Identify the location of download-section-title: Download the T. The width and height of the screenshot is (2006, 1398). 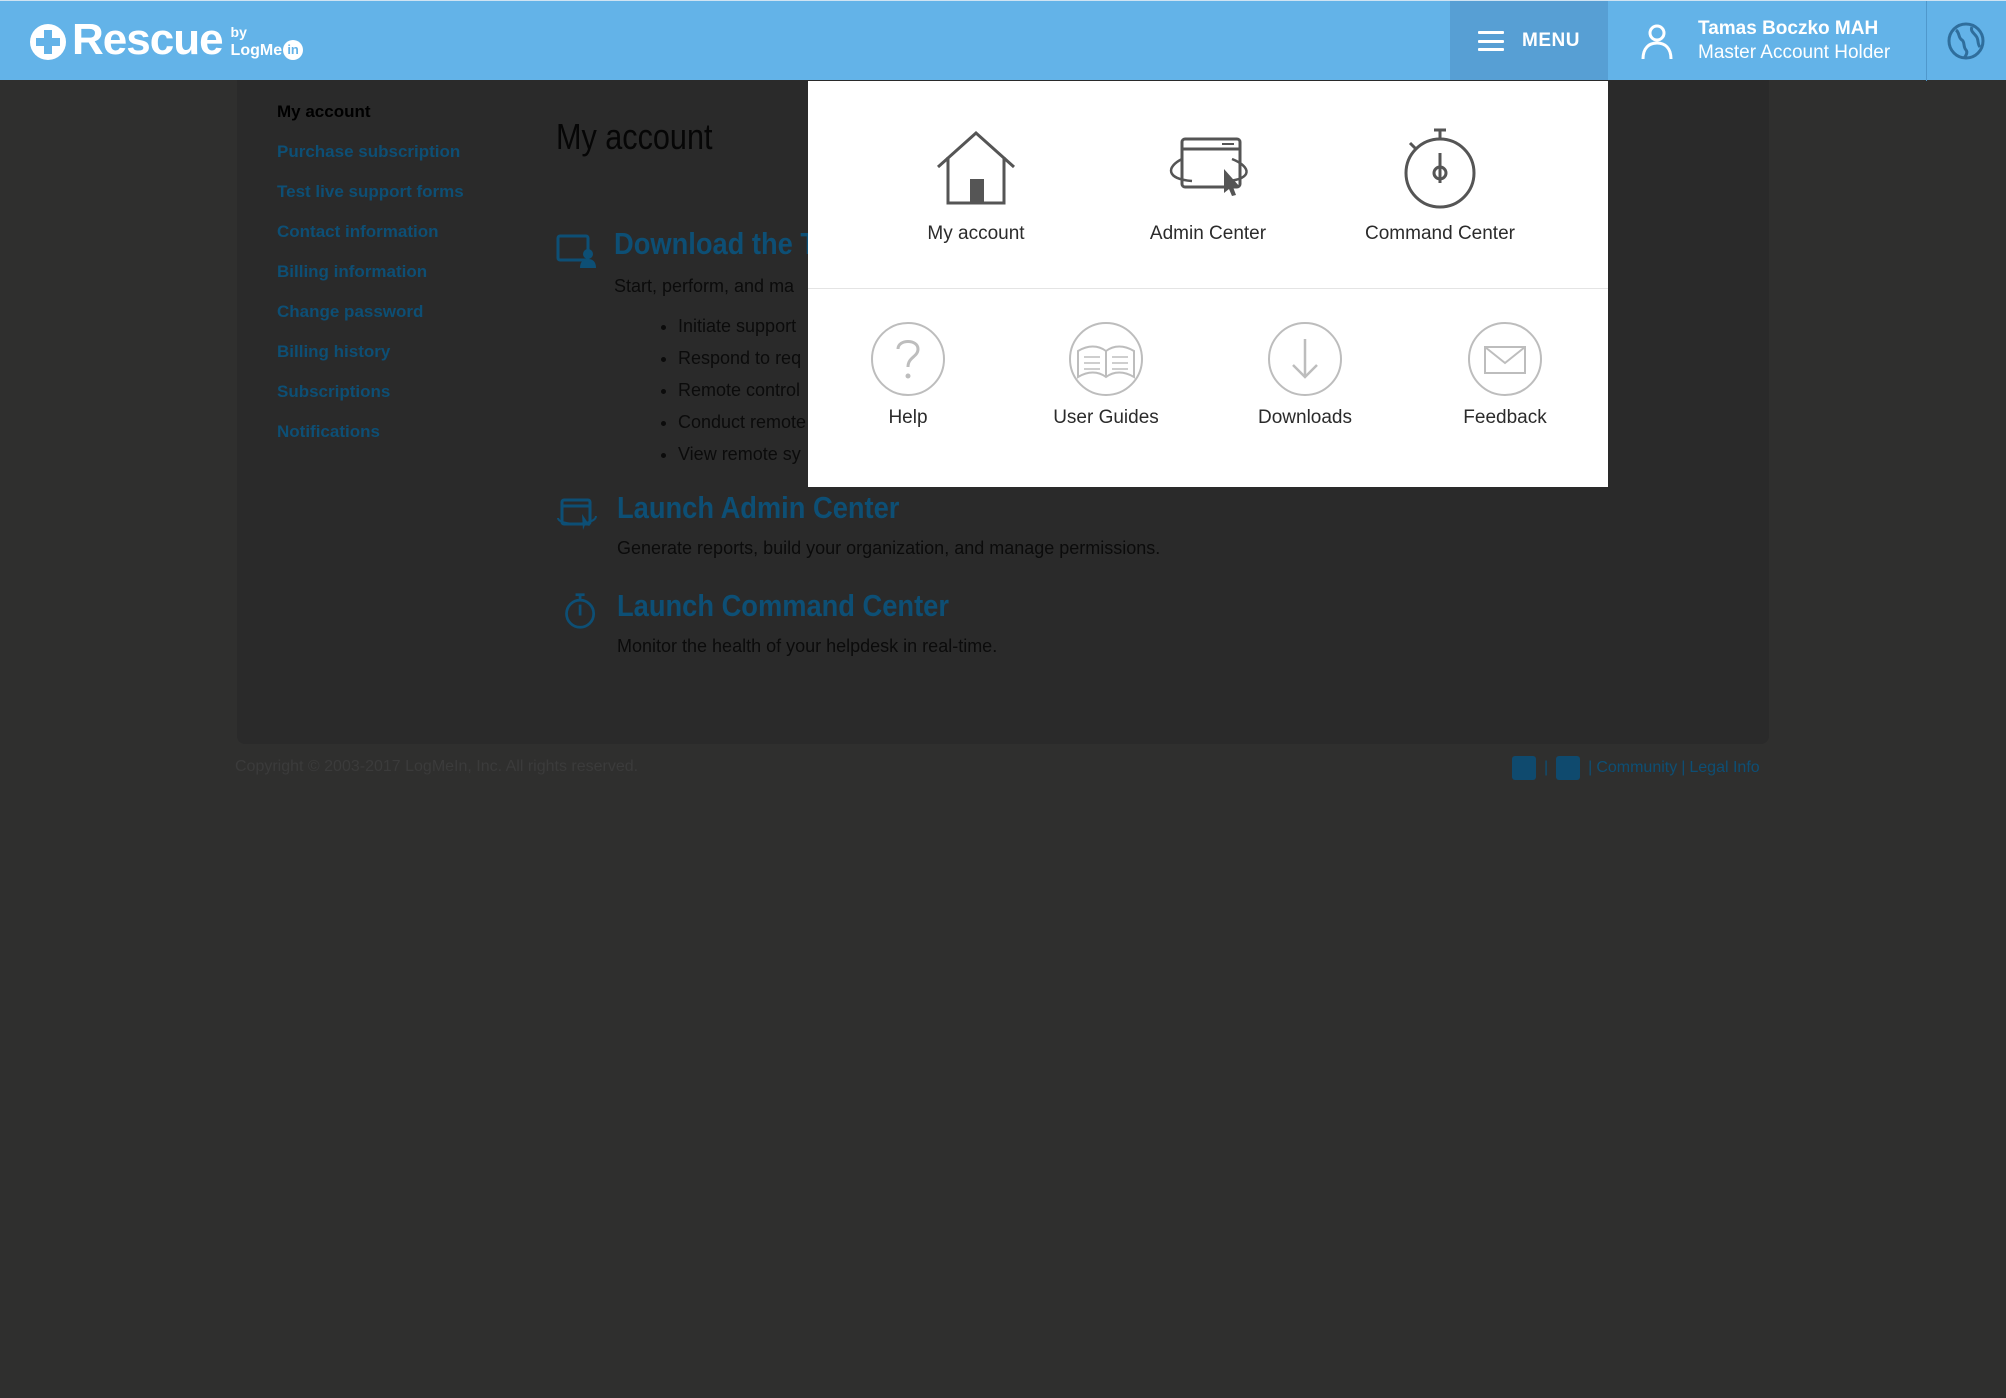
(715, 244).